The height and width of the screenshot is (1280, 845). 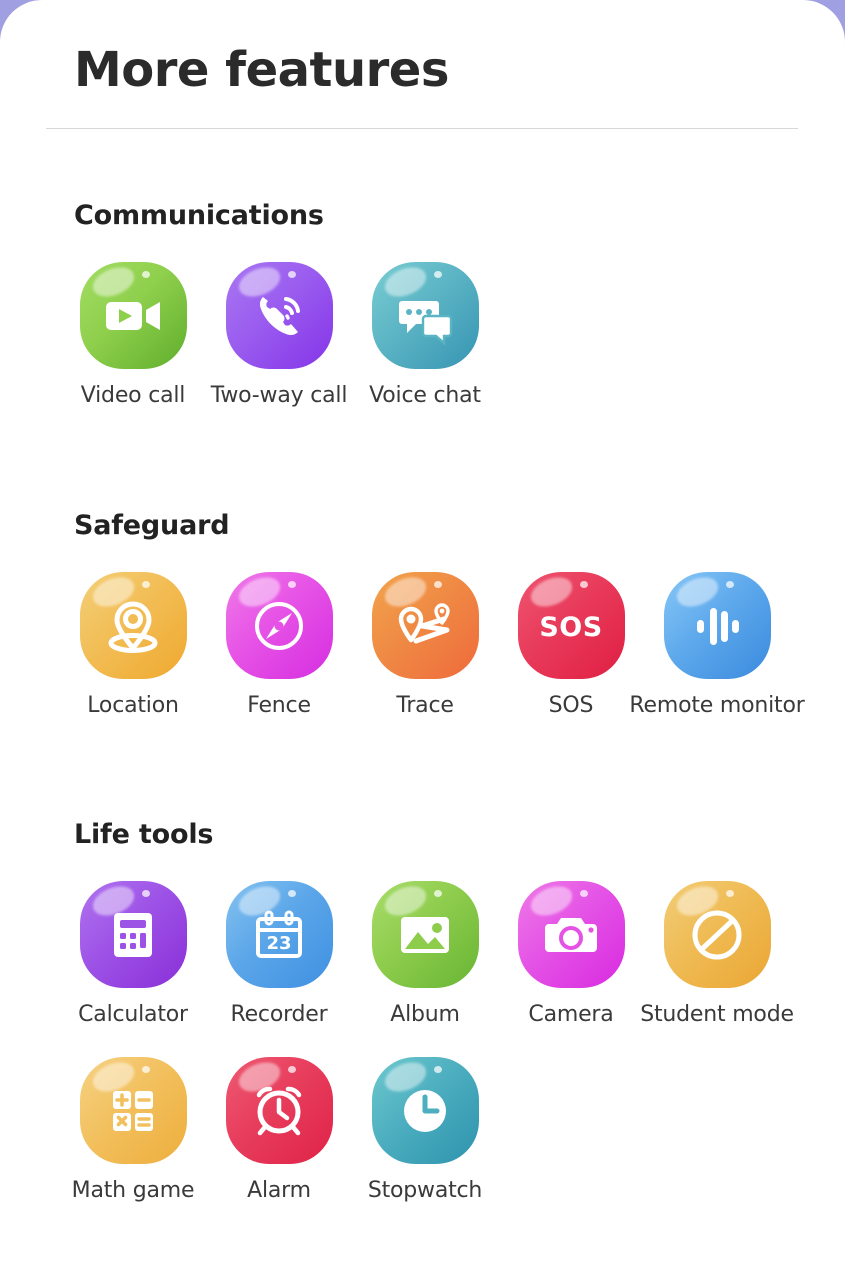 I want to click on page-title: More features, so click(x=261, y=70).